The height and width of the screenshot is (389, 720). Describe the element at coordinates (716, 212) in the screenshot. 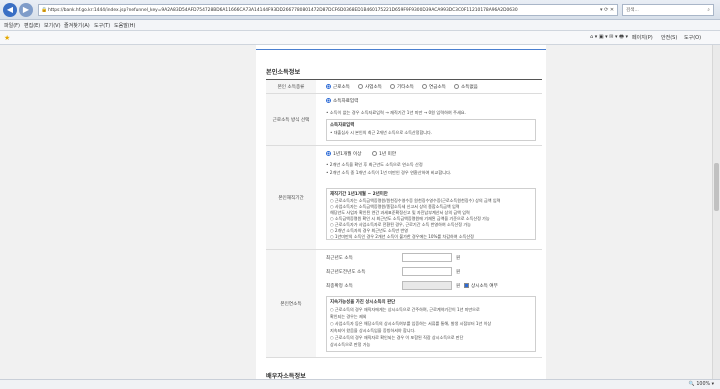

I see `vertical-scrollbar` at that location.